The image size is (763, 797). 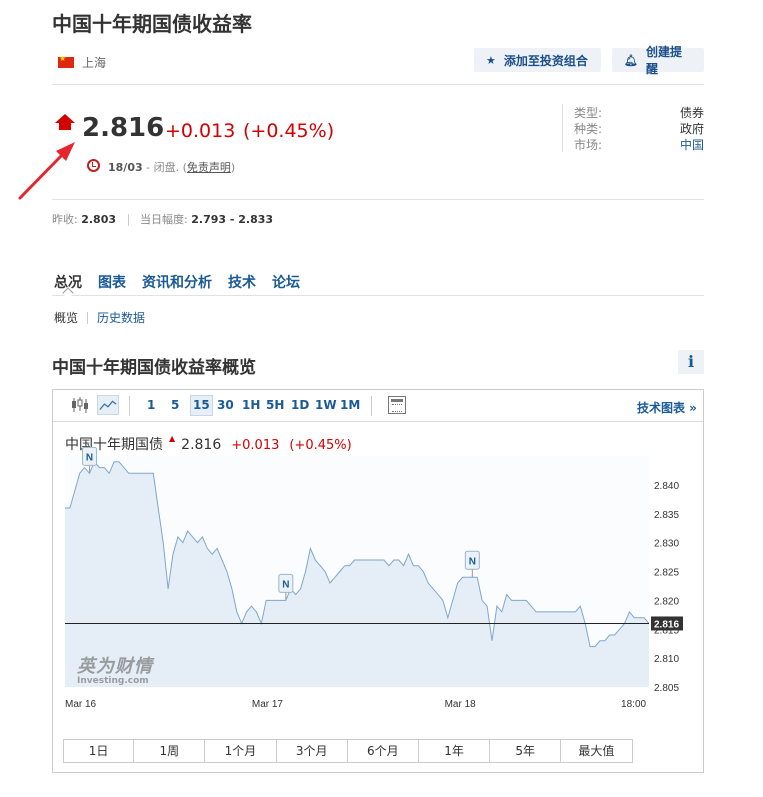 I want to click on quote-date: 18/03, so click(x=125, y=167).